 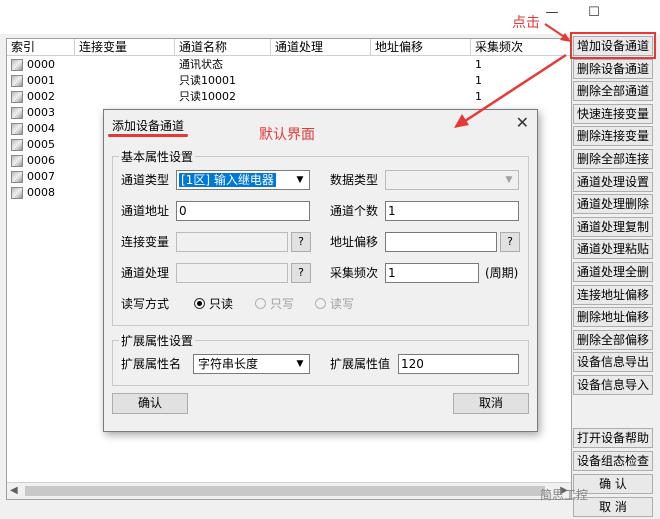 I want to click on ext-name-value: 字符串长度, so click(x=228, y=364).